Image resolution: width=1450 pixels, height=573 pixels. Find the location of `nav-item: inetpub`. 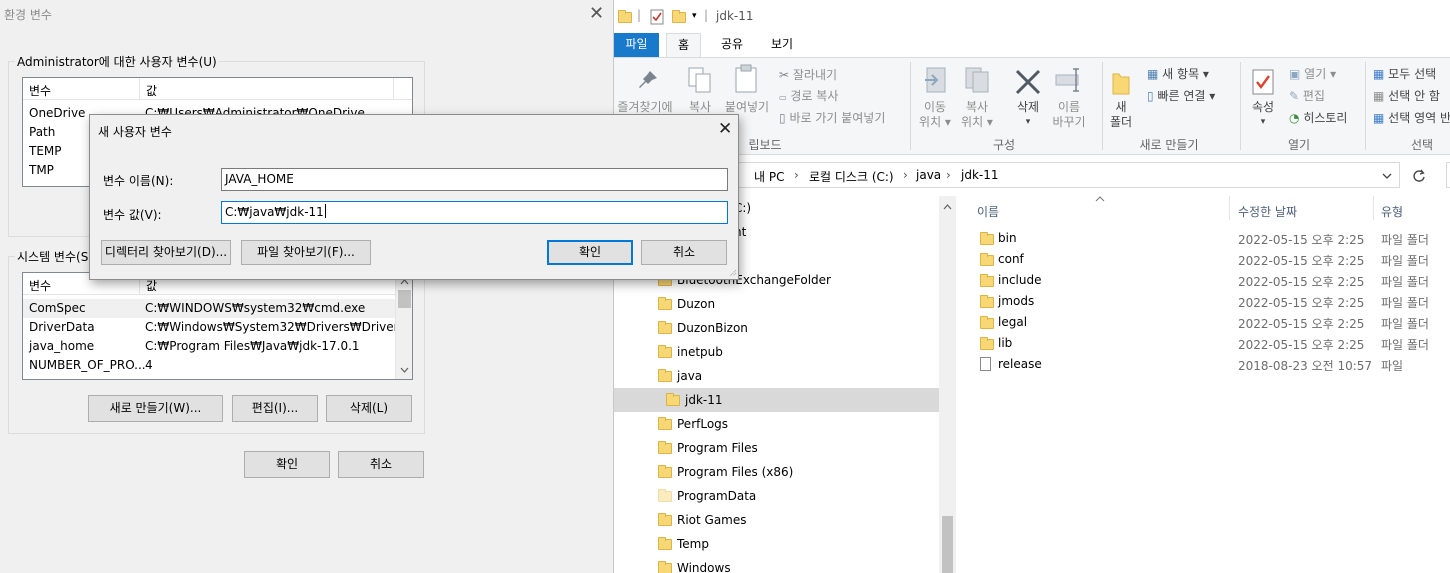

nav-item: inetpub is located at coordinates (776, 352).